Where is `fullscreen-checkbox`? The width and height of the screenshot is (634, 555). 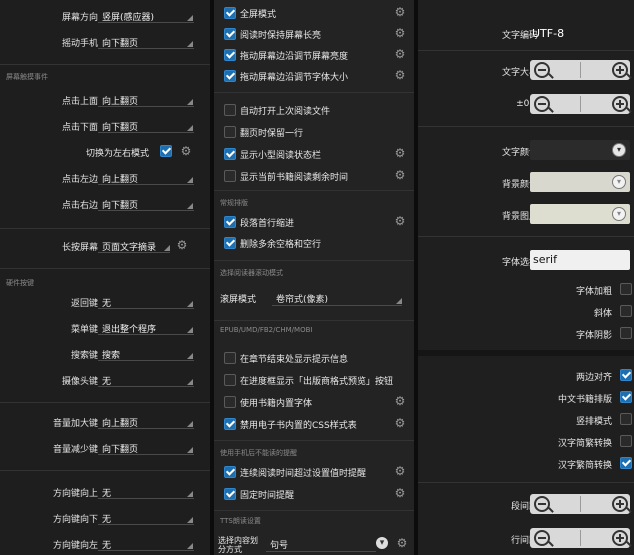
fullscreen-checkbox is located at coordinates (230, 13).